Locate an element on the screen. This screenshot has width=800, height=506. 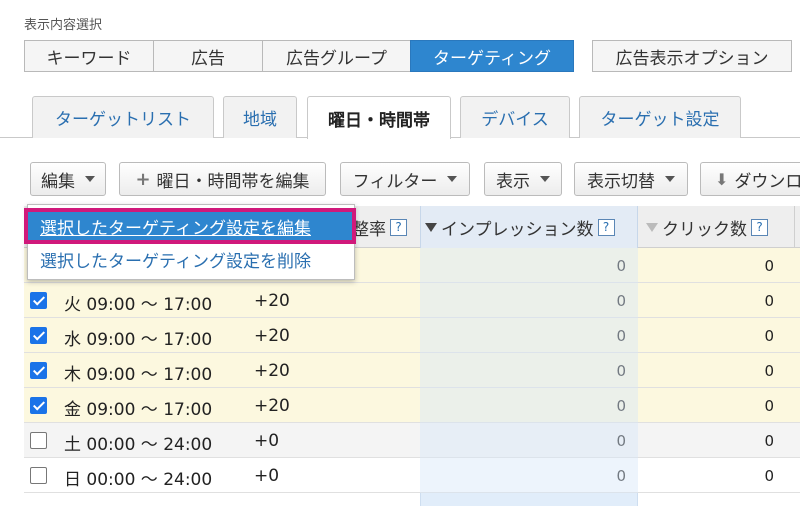
display-switch-button: 表示切替 is located at coordinates (631, 179).